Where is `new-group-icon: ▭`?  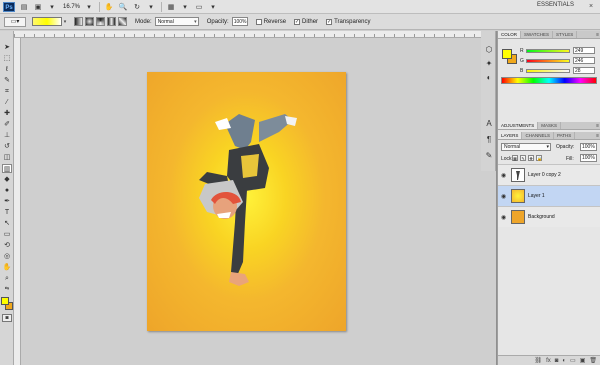
new-group-icon: ▭ is located at coordinates (573, 360).